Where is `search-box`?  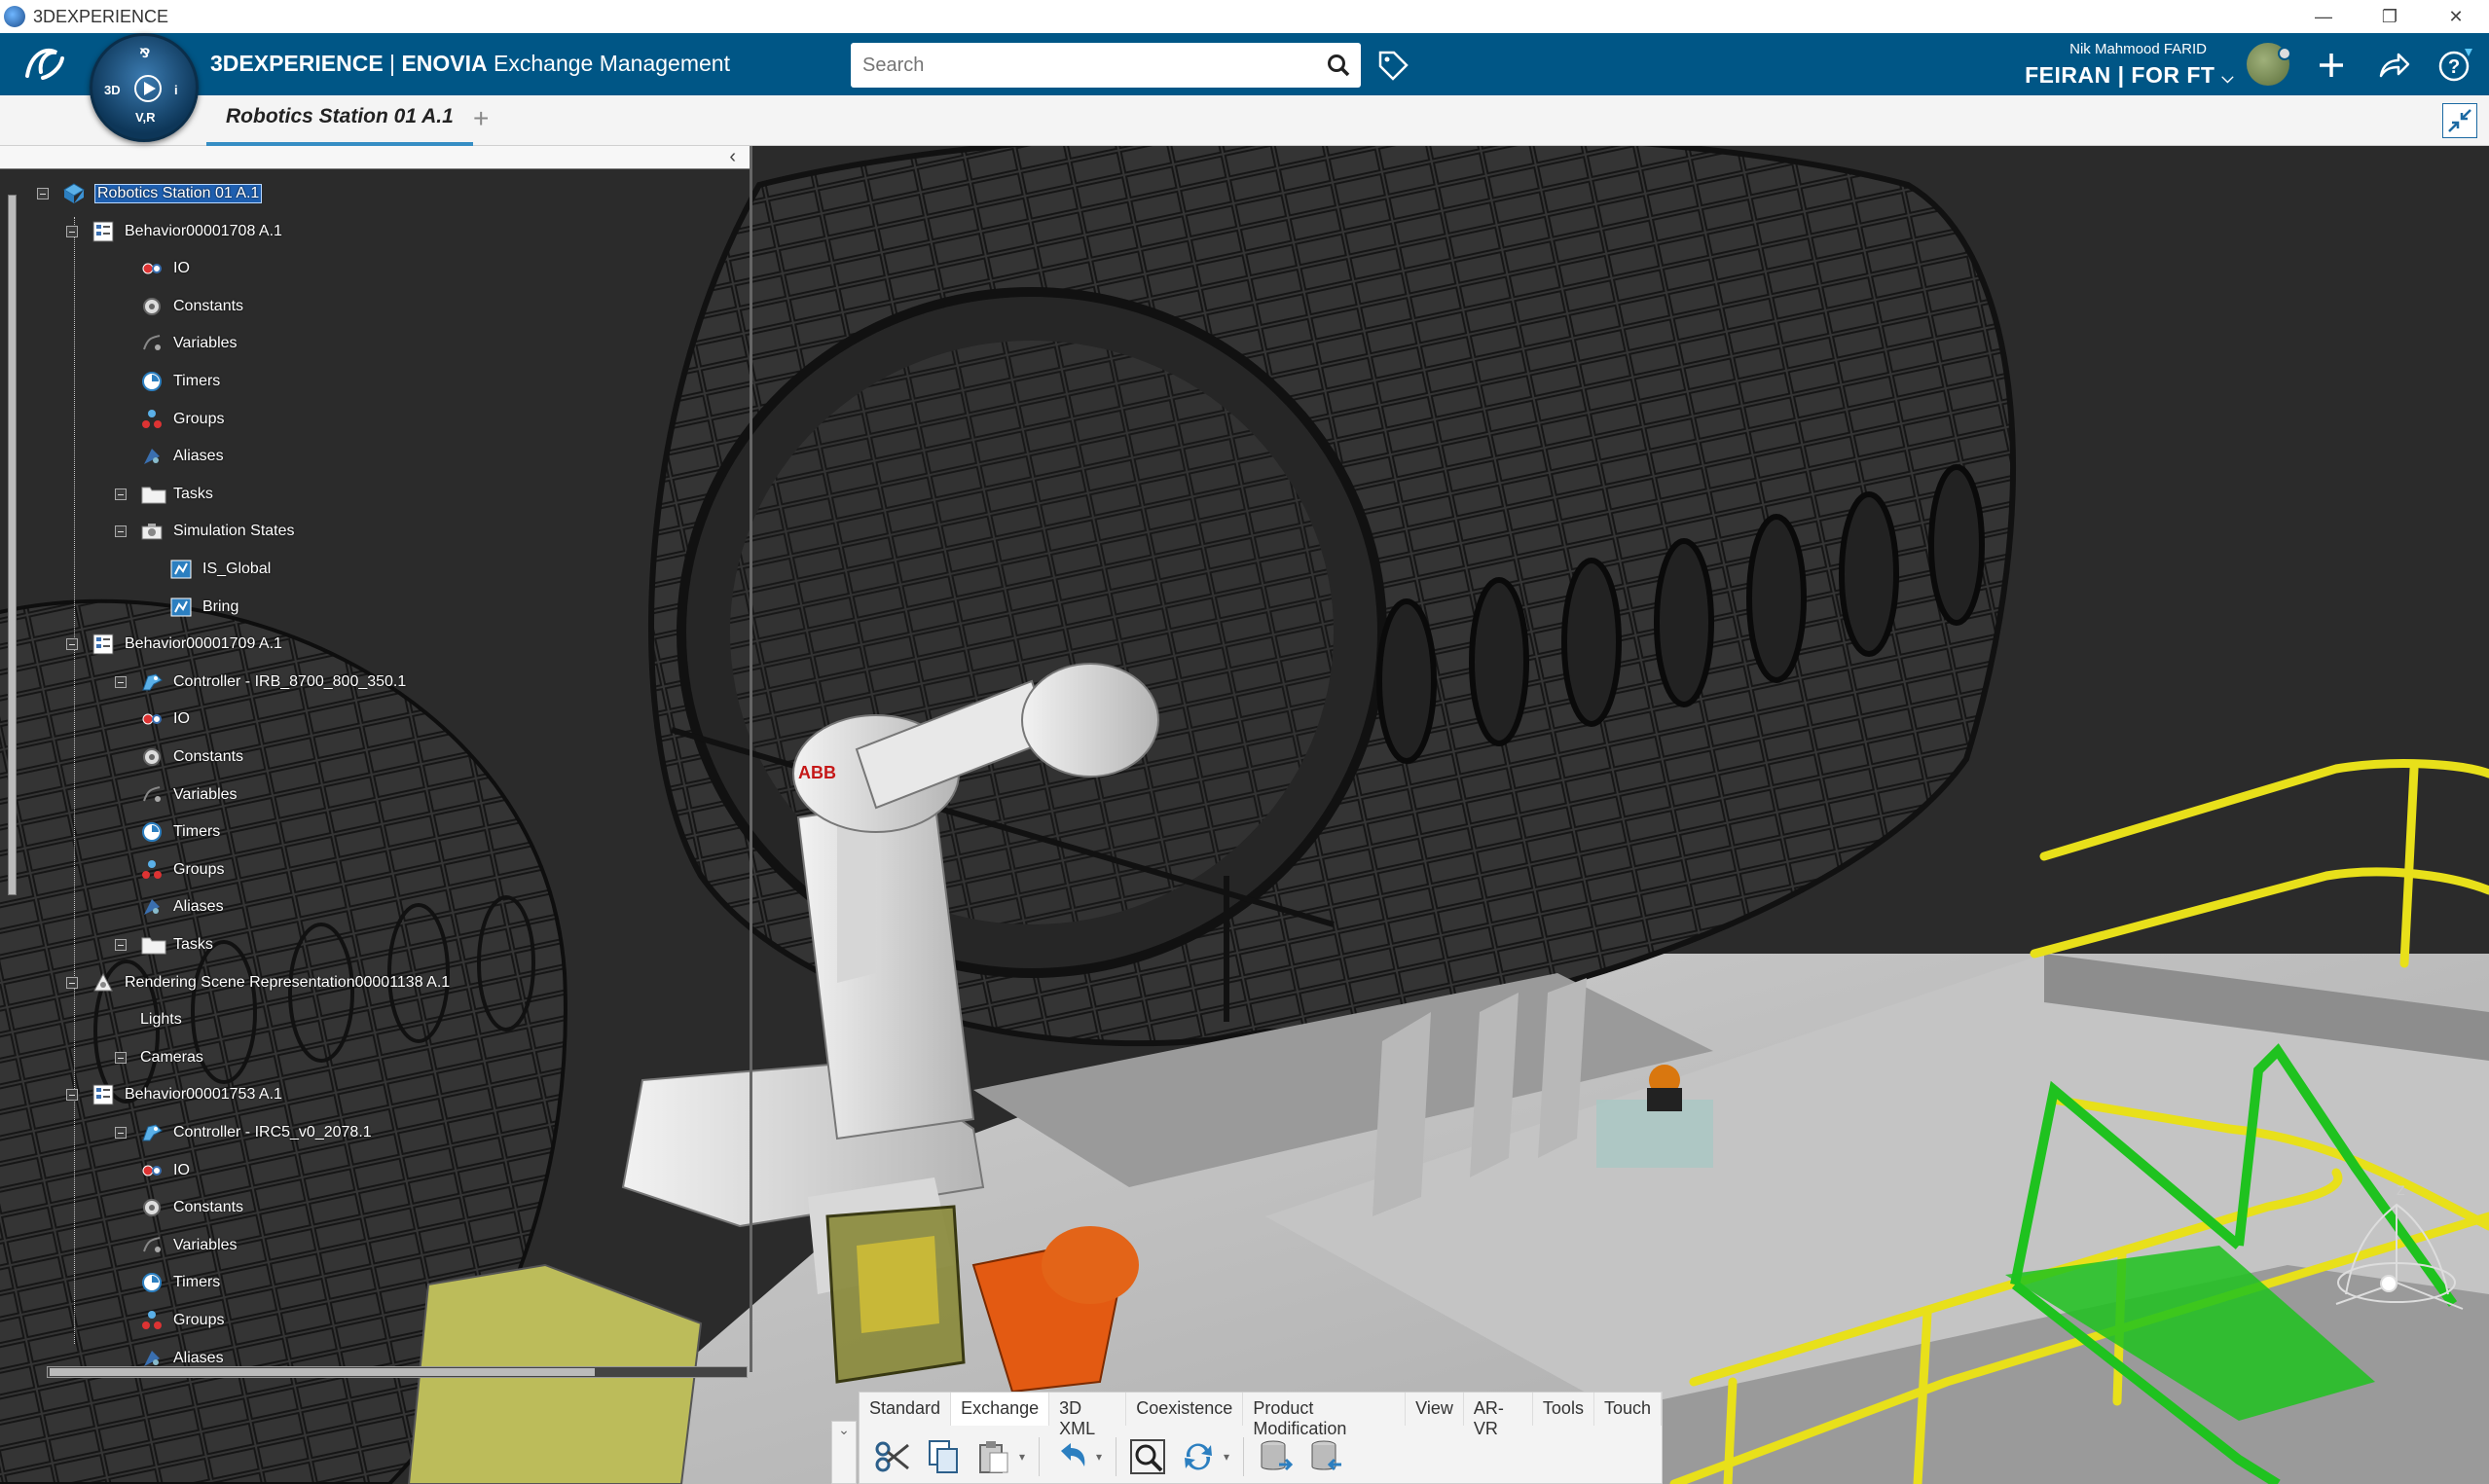
search-box is located at coordinates (1106, 66).